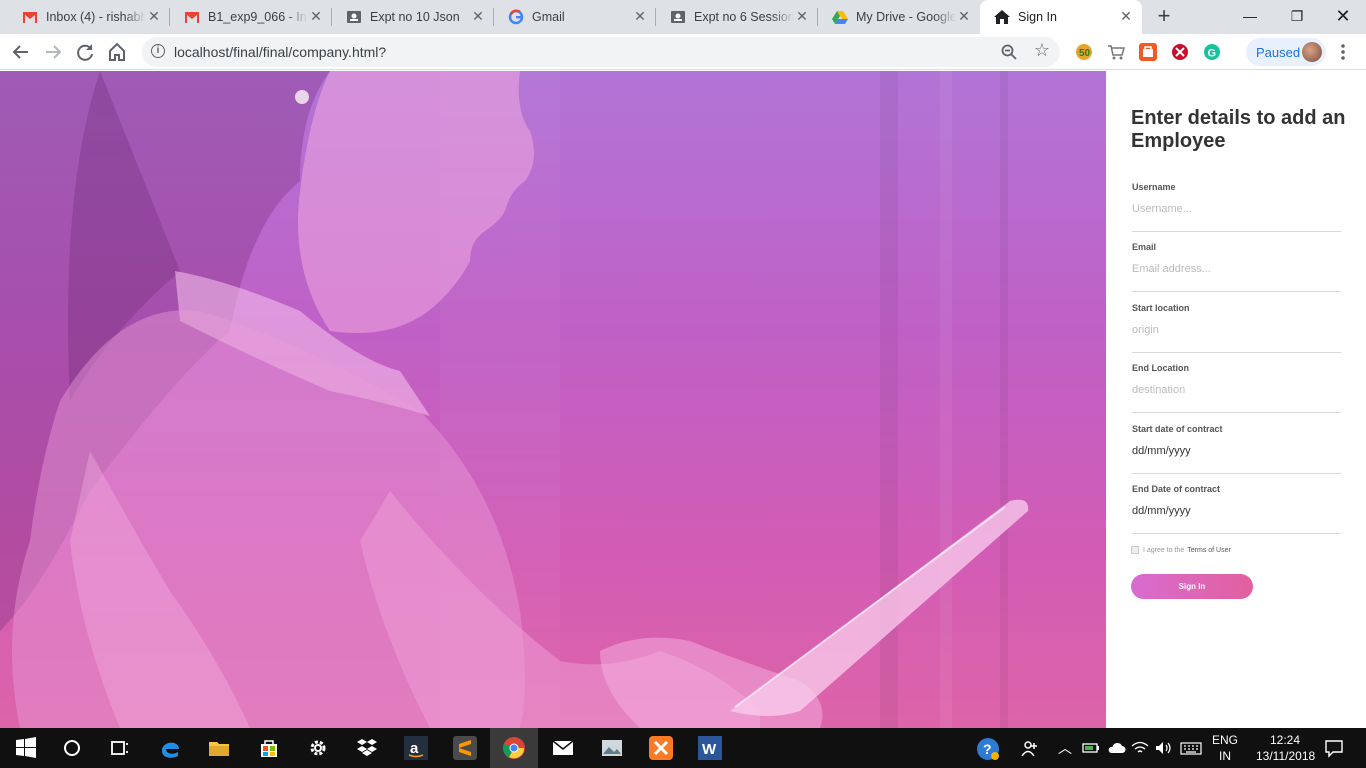 Image resolution: width=1366 pixels, height=768 pixels. What do you see at coordinates (1285, 748) in the screenshot?
I see `system-clock: 12:24 13/11/2018` at bounding box center [1285, 748].